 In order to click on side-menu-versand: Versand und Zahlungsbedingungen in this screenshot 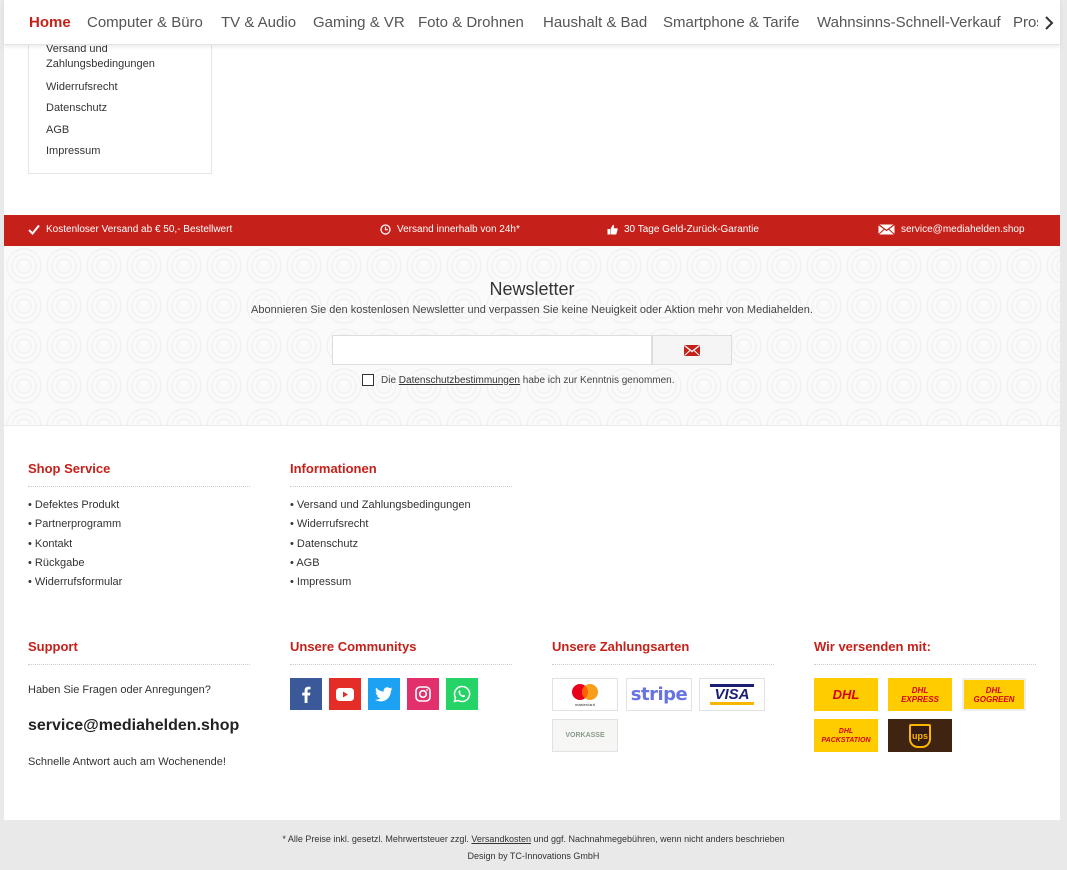, I will do `click(126, 57)`.